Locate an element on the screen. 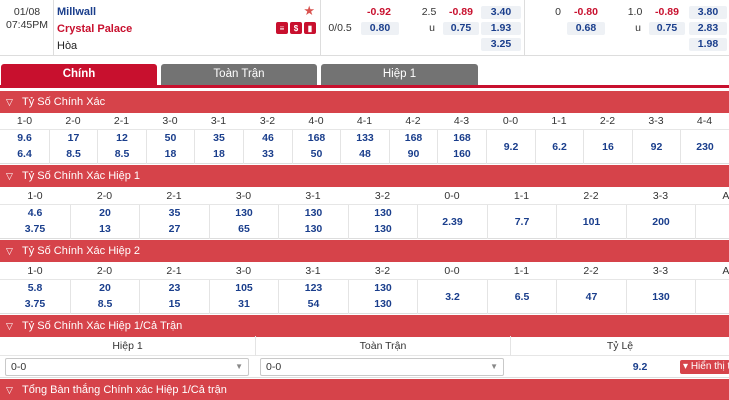 Image resolution: width=729 pixels, height=400 pixels. tab-fulltime: Toàn Trận is located at coordinates (239, 74).